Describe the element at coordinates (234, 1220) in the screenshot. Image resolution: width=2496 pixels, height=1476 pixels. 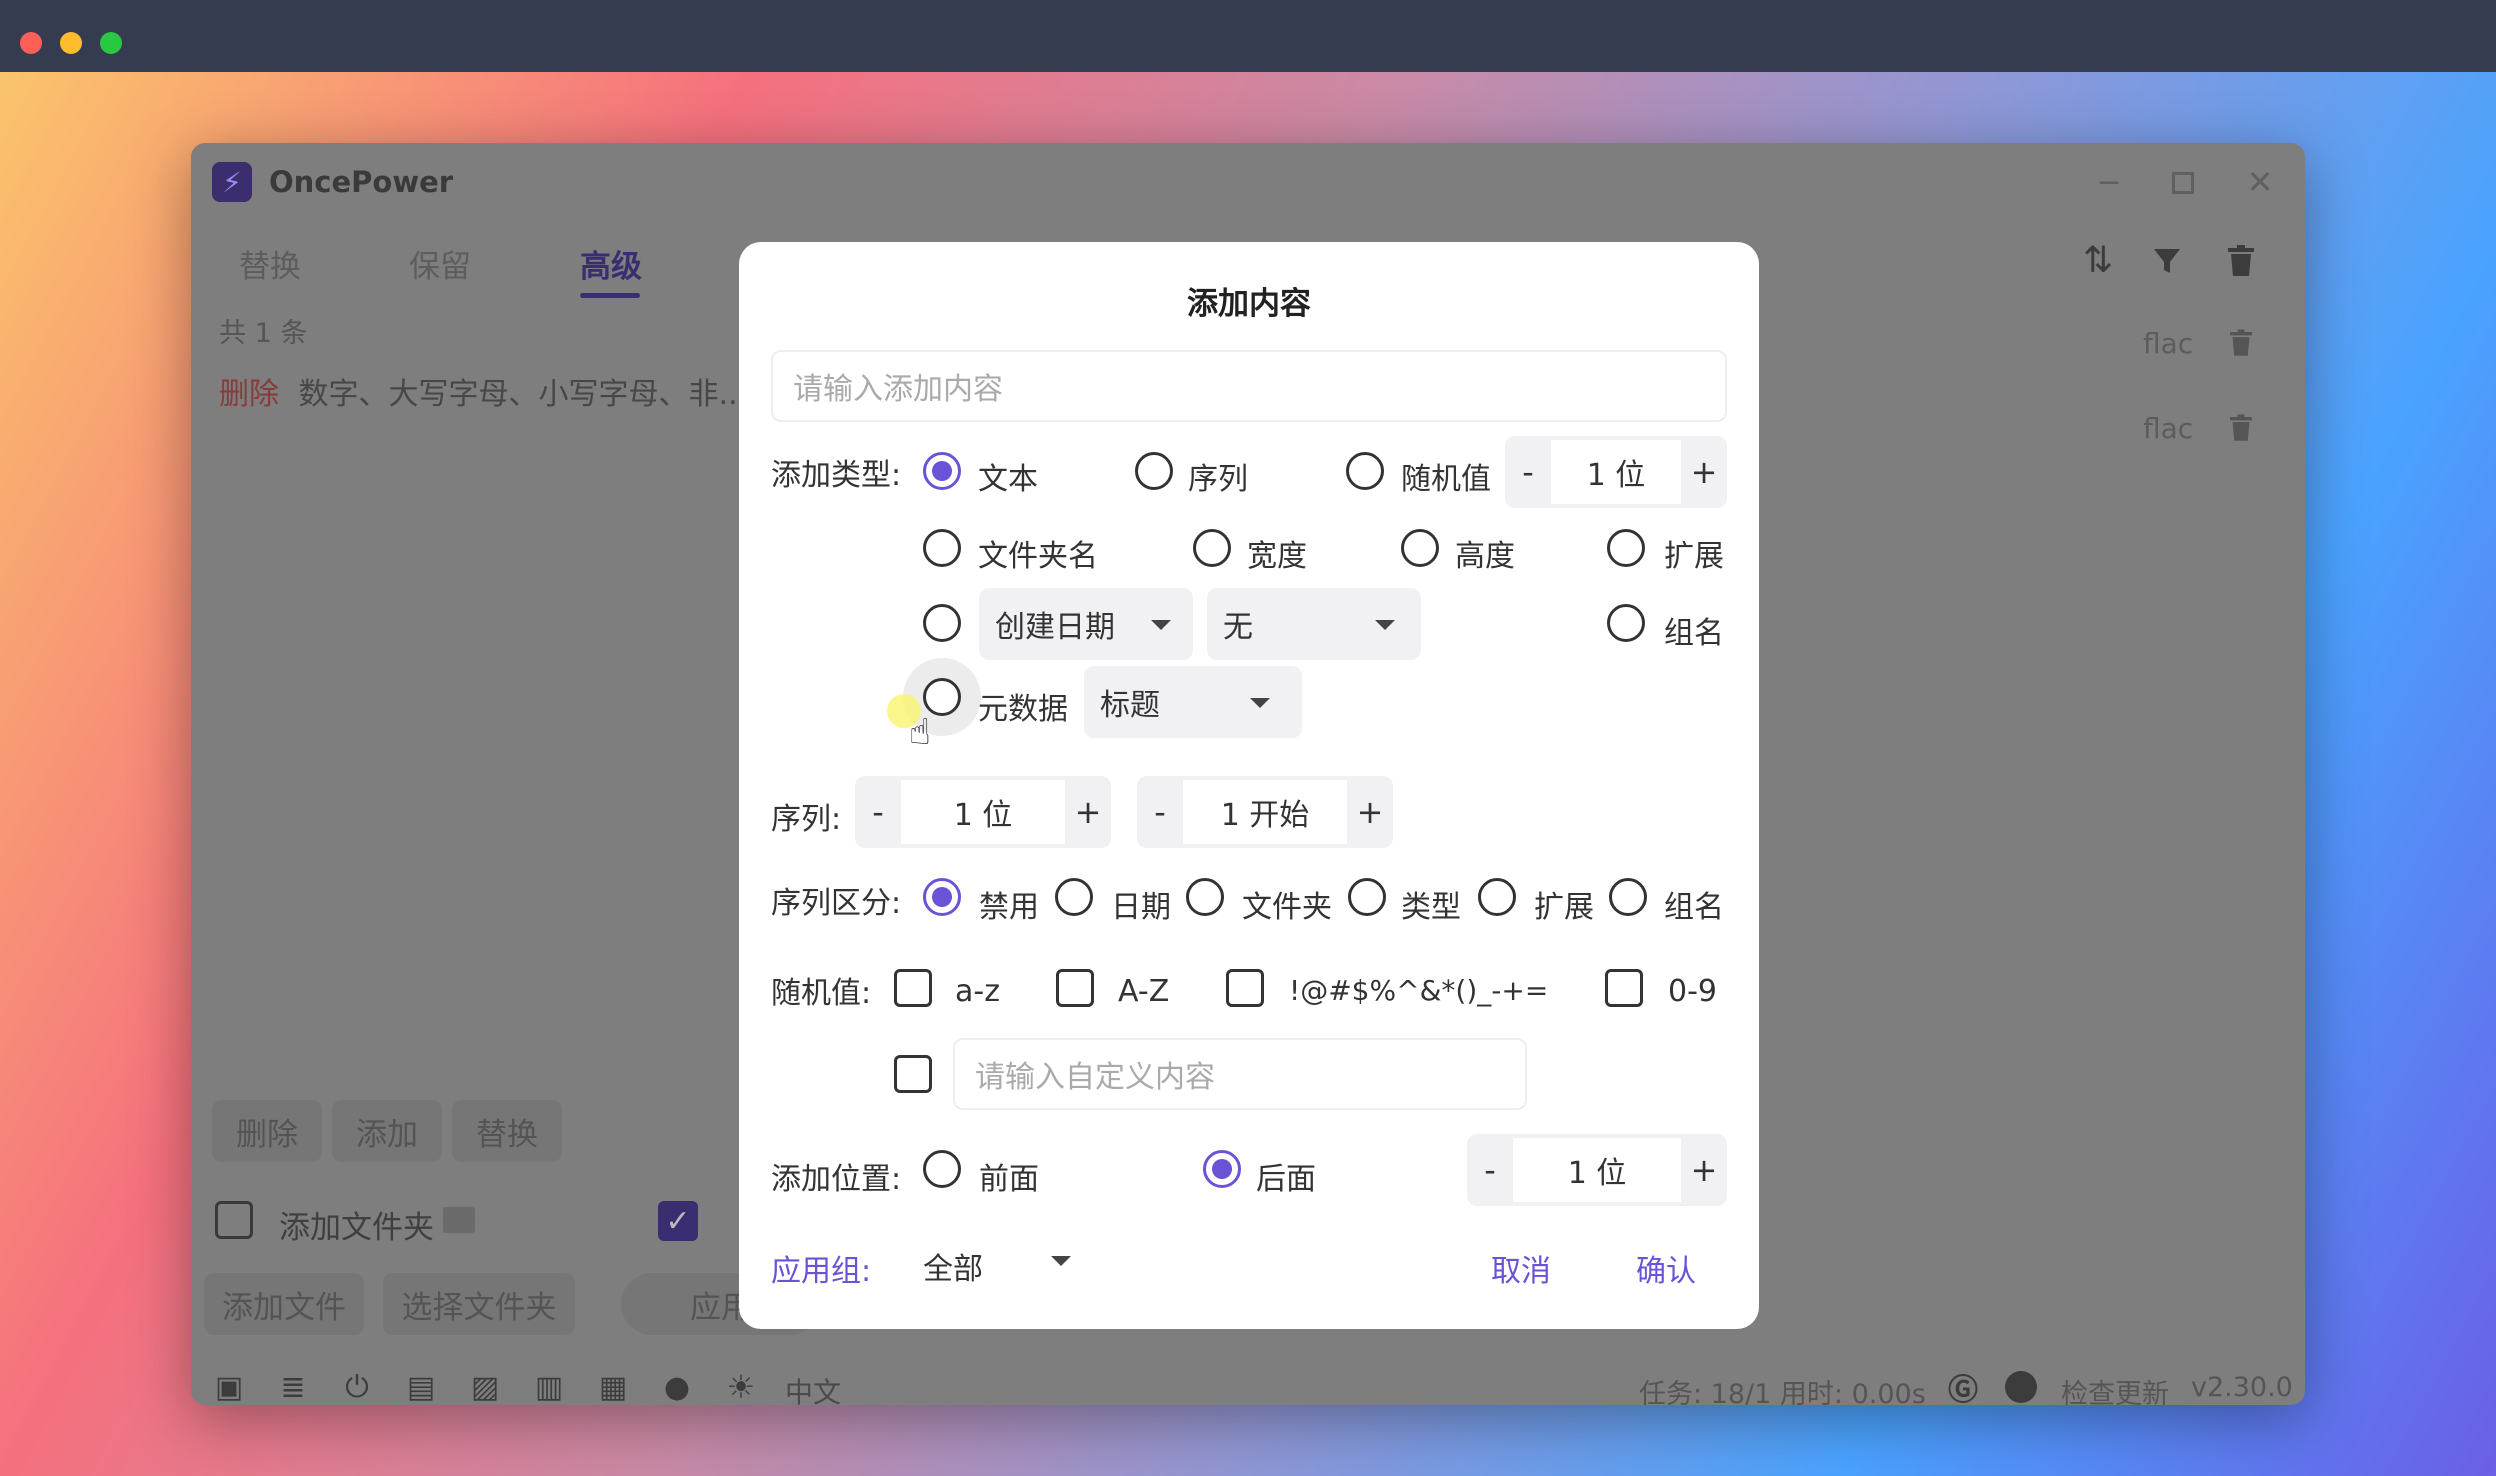
I see `add-folder-checkbox` at that location.